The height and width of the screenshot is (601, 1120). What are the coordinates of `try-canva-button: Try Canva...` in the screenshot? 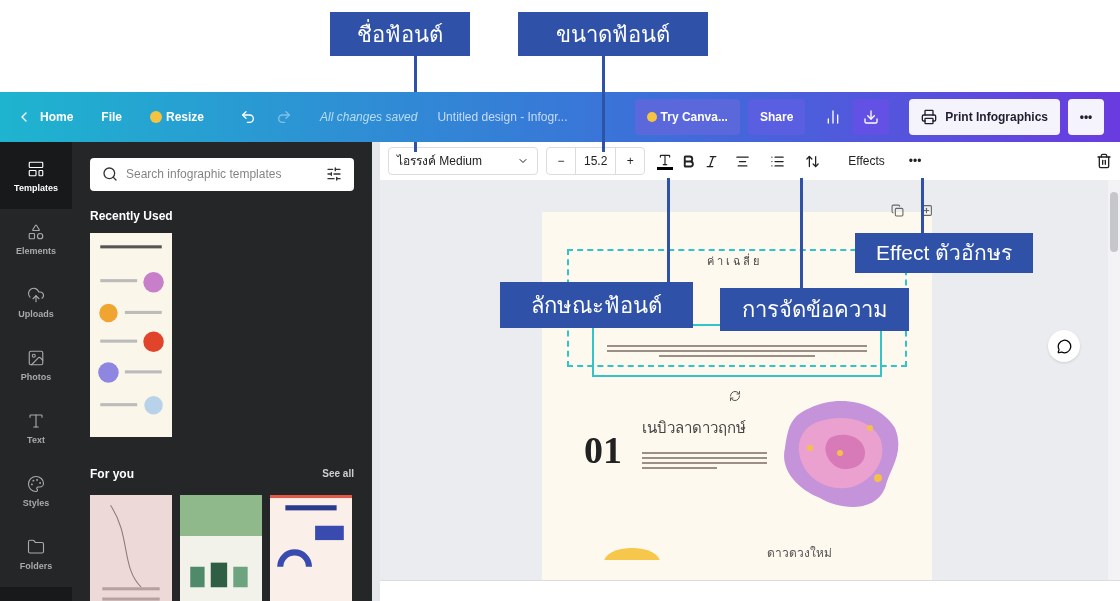 It's located at (687, 117).